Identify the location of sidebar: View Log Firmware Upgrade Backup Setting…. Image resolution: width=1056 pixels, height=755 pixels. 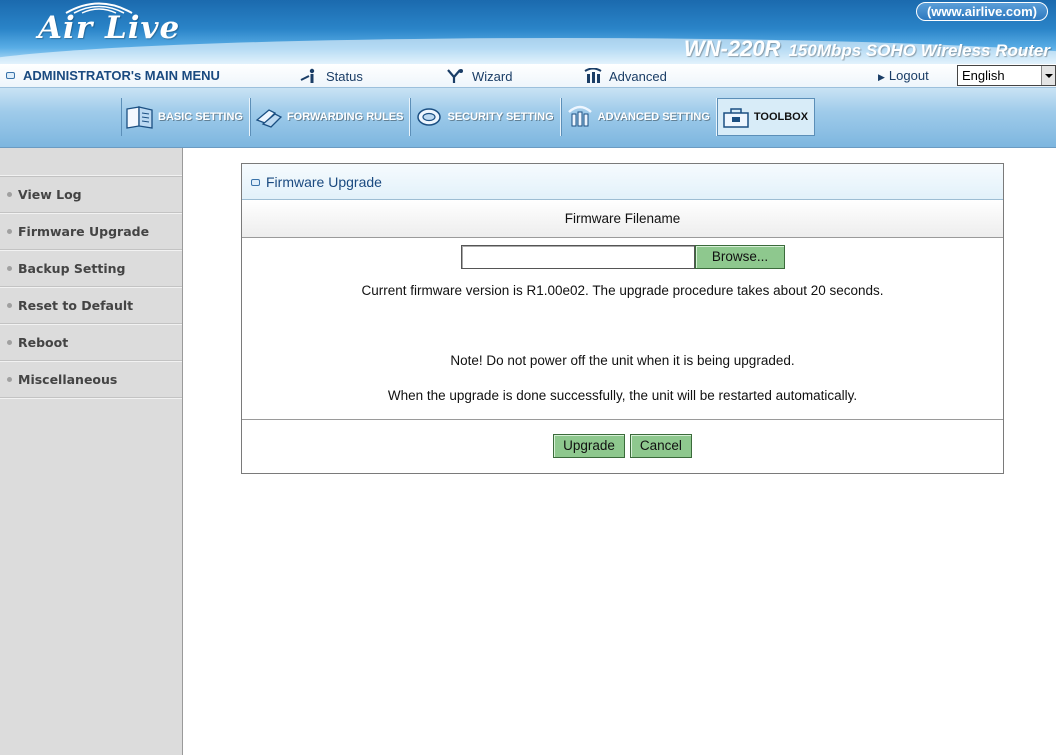
(91, 451).